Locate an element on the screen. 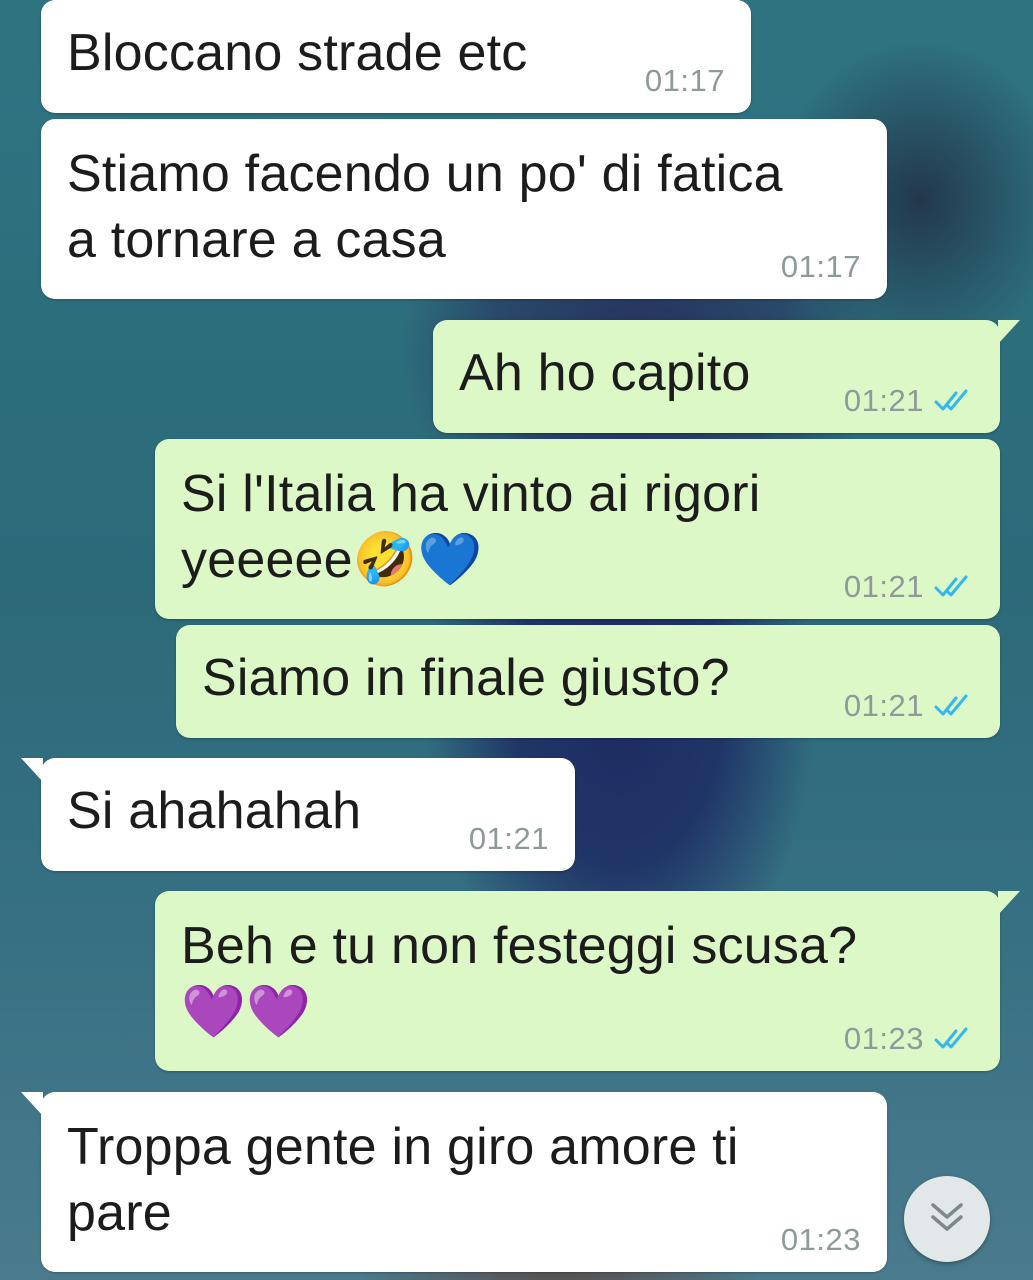 The image size is (1033, 1280). chevron-double-down-icon is located at coordinates (947, 1219).